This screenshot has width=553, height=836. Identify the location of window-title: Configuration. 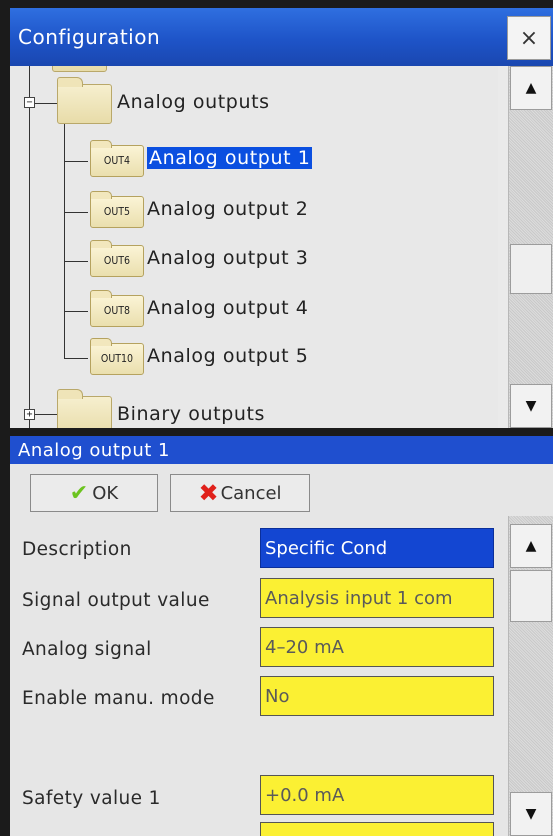
(89, 37).